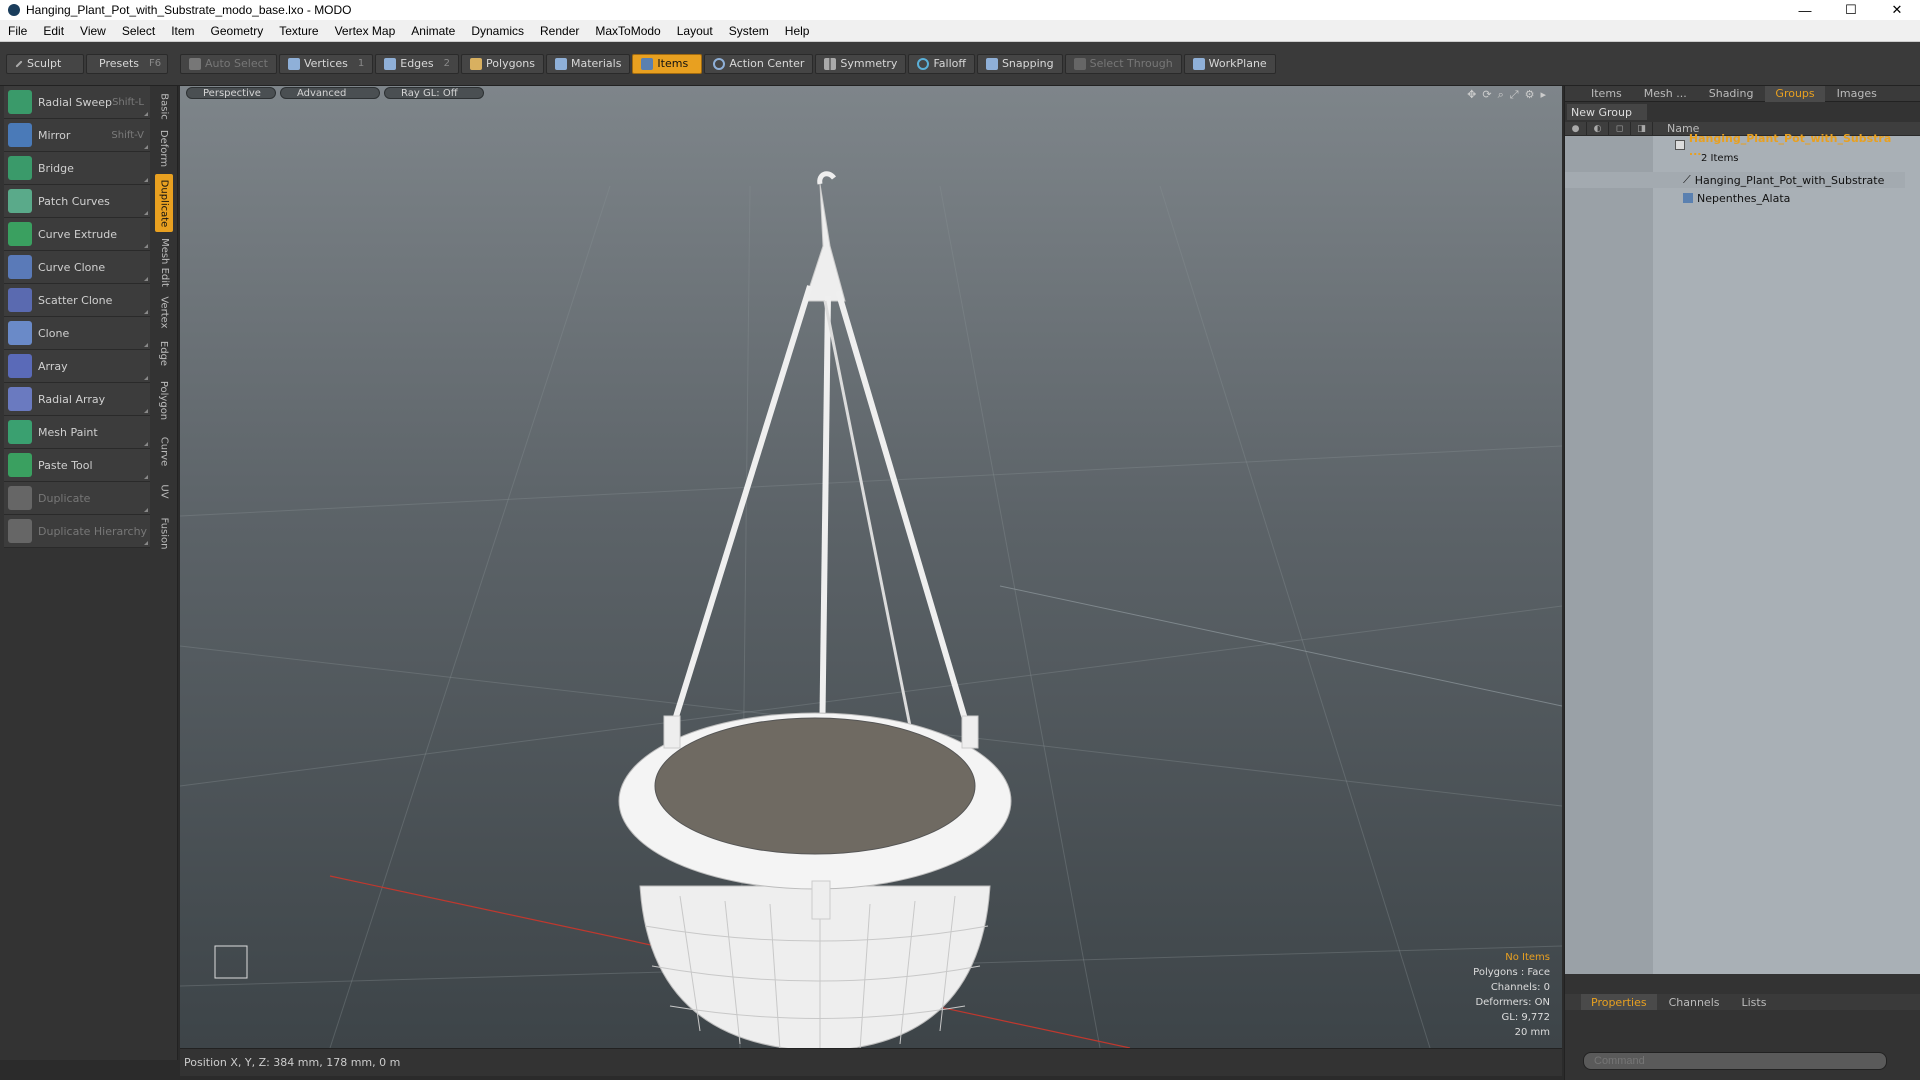 The image size is (1920, 1080). I want to click on vtab-mesh-edit: Mesh Edit, so click(164, 262).